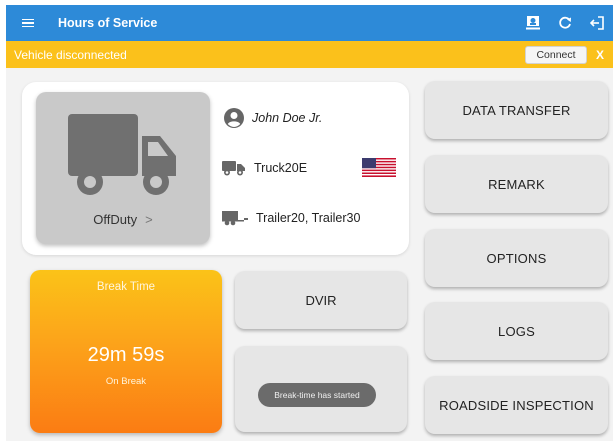 This screenshot has height=446, width=615. What do you see at coordinates (533, 23) in the screenshot?
I see `dvir-inspector-icon` at bounding box center [533, 23].